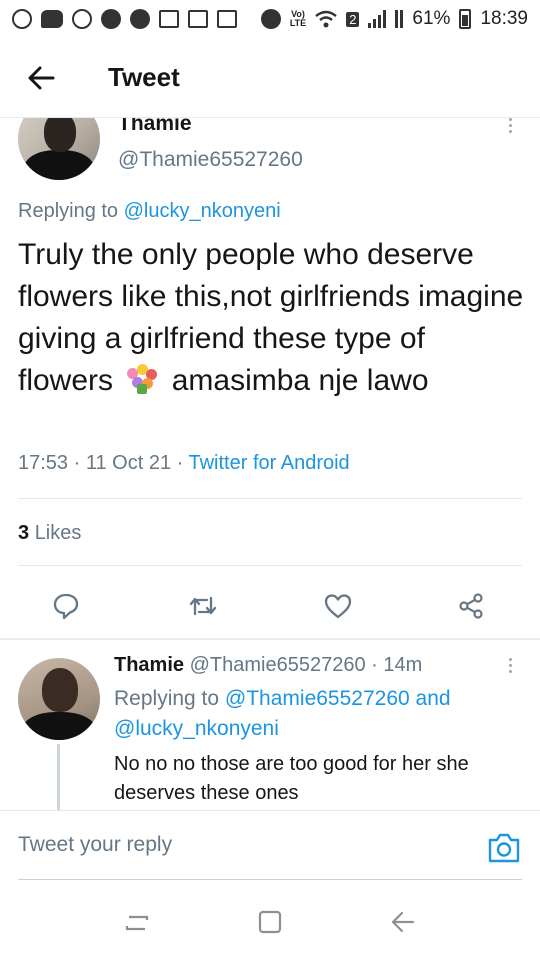 This screenshot has height=960, width=540. I want to click on gallery-icon, so click(227, 19).